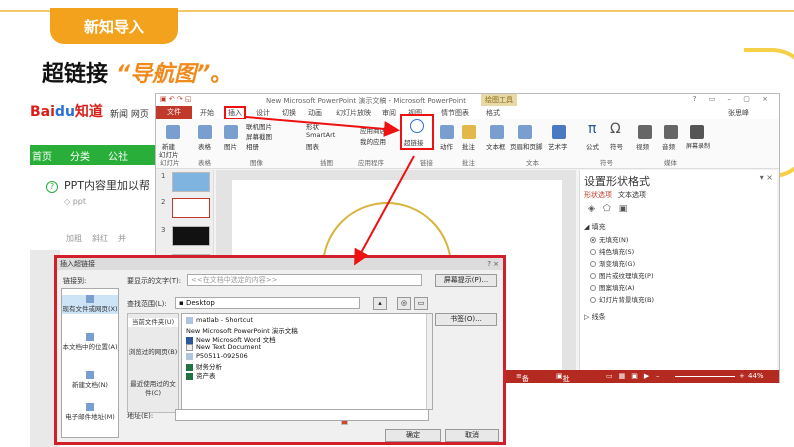  Describe the element at coordinates (612, 263) in the screenshot. I see `fill-option-gradient: 渐变填充(G)` at that location.